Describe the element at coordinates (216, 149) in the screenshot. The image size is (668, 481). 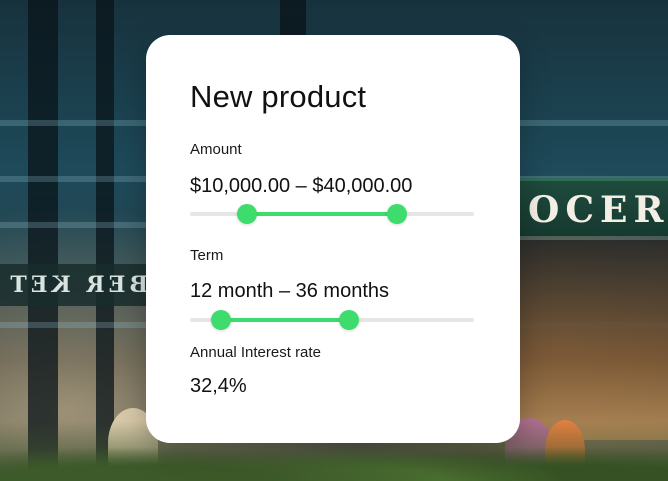
I see `amount-label: Amount` at that location.